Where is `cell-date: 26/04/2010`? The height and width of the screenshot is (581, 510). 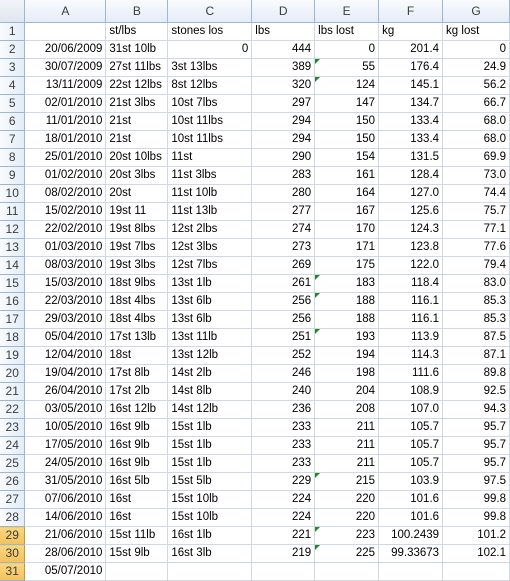 cell-date: 26/04/2010 is located at coordinates (65, 391).